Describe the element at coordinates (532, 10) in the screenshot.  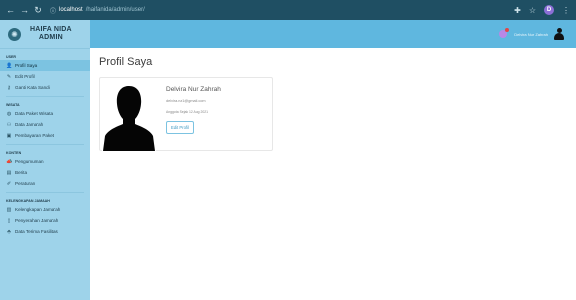
I see `bookmark-icon: ☆` at that location.